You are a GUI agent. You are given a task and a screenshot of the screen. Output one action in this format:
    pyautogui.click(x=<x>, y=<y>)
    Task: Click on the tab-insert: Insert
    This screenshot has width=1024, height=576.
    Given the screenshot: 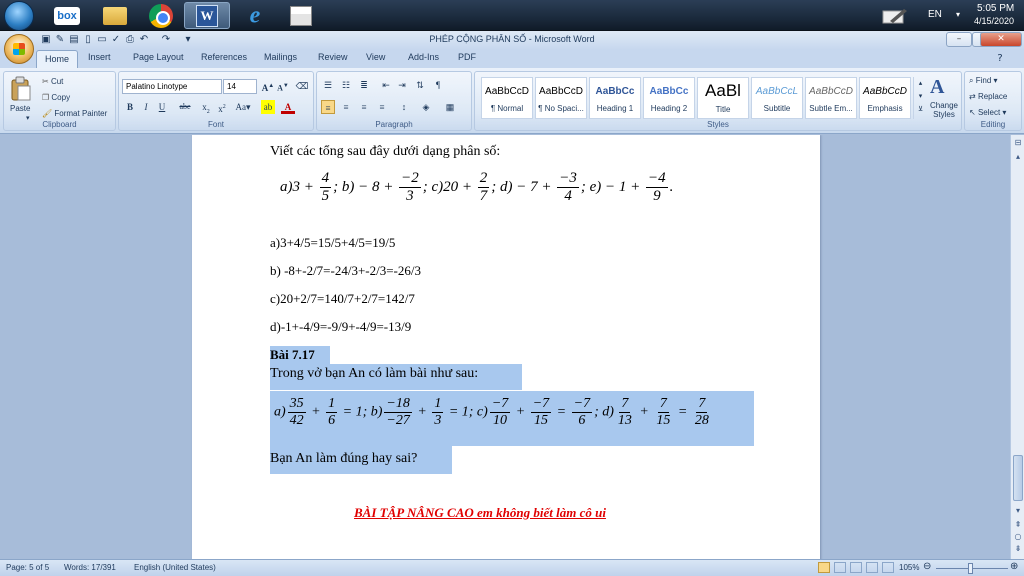 What is the action you would take?
    pyautogui.click(x=99, y=57)
    